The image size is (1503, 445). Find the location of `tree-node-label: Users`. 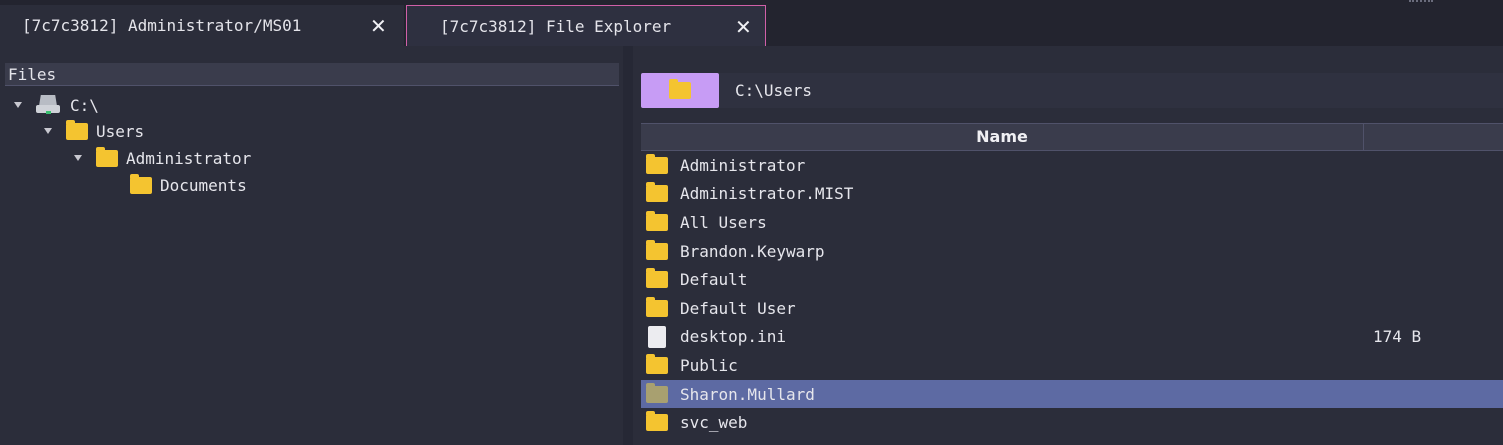

tree-node-label: Users is located at coordinates (120, 131).